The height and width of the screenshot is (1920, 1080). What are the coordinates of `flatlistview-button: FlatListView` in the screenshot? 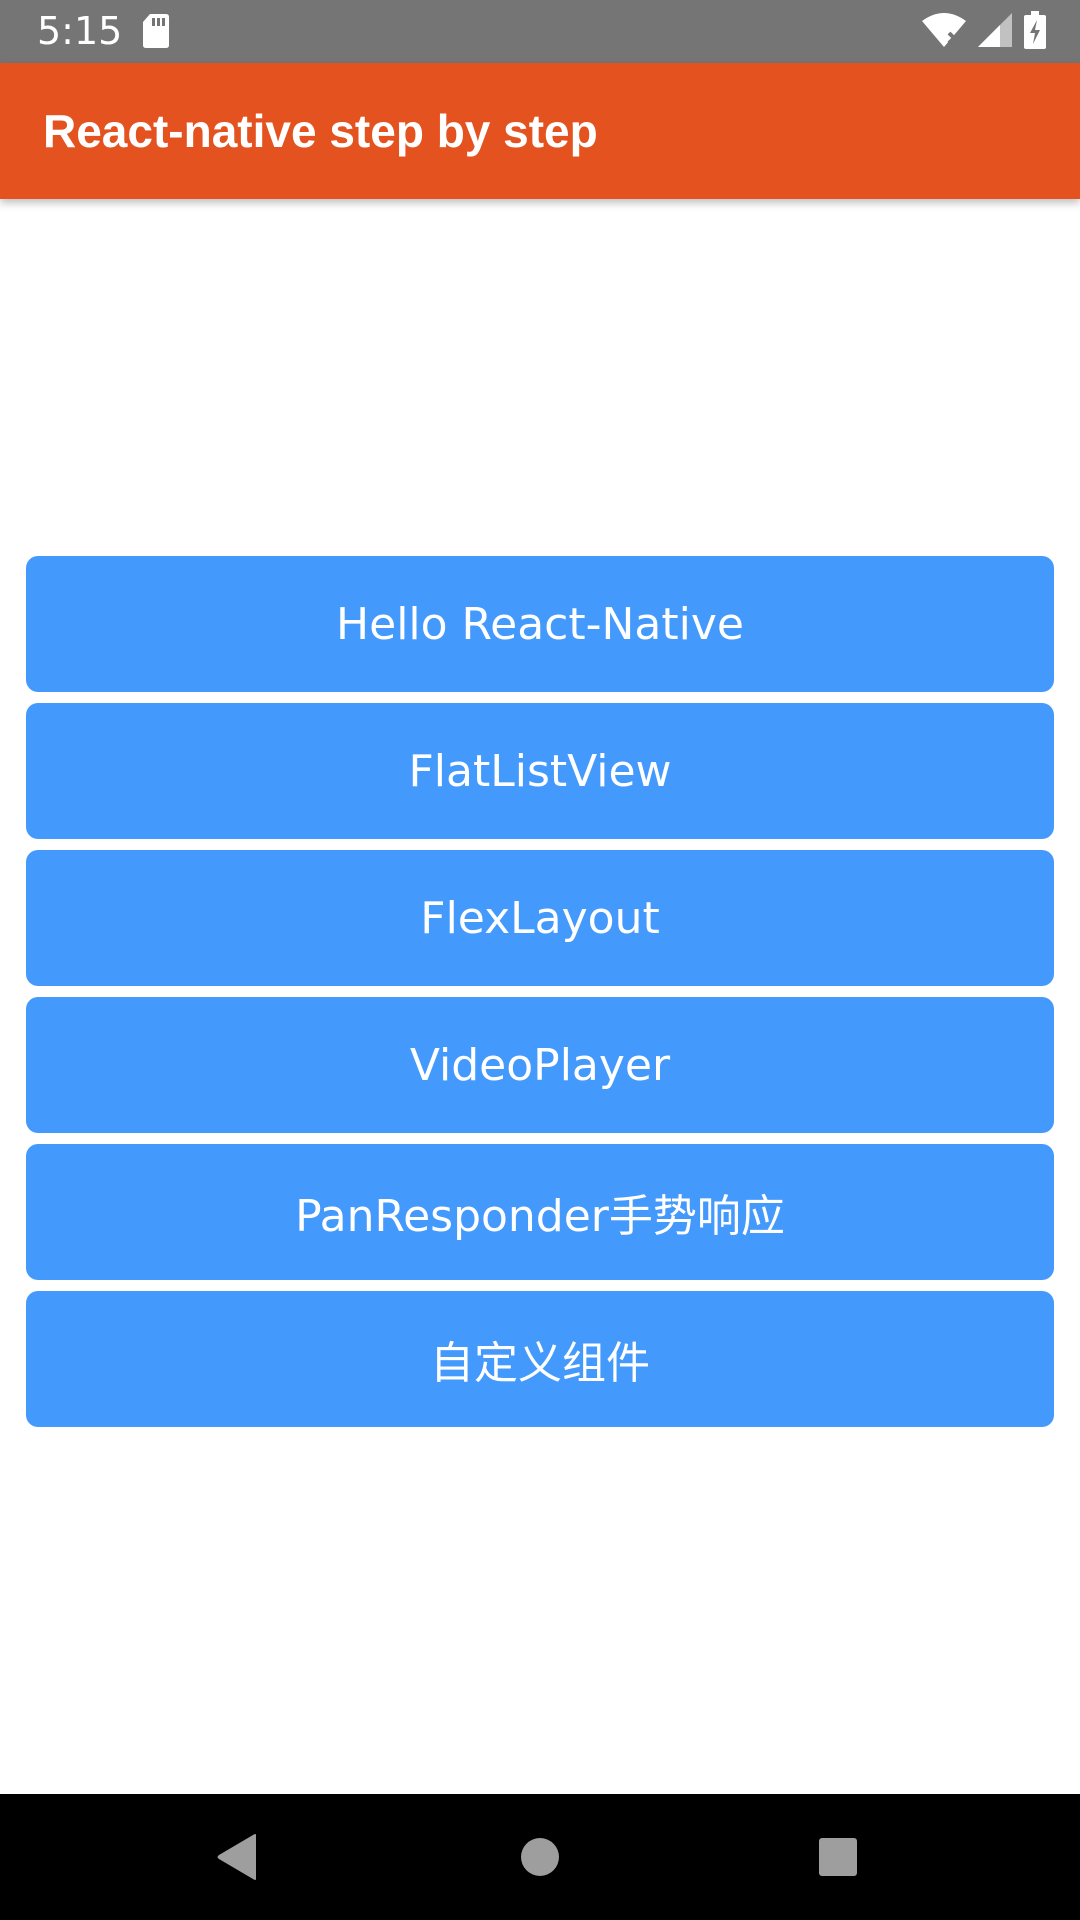 It's located at (540, 771).